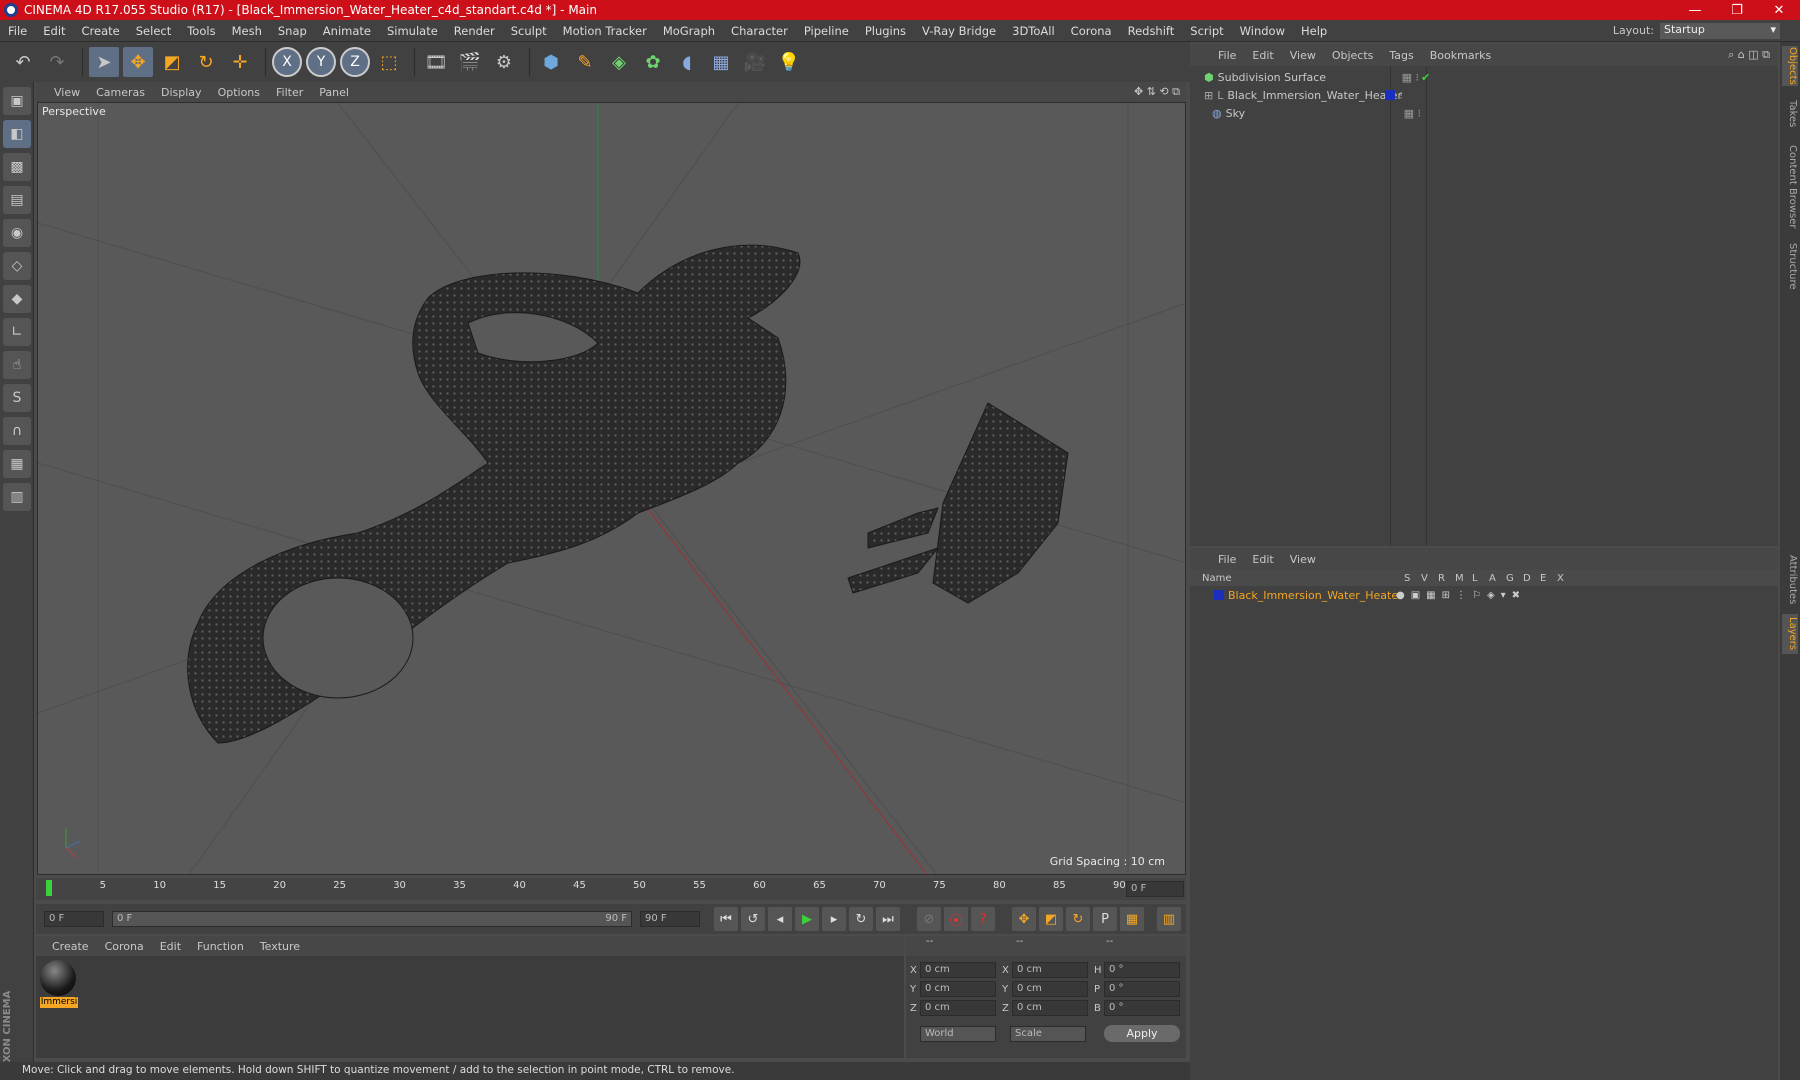  What do you see at coordinates (240, 62) in the screenshot?
I see `live-selection-icon: ✛` at bounding box center [240, 62].